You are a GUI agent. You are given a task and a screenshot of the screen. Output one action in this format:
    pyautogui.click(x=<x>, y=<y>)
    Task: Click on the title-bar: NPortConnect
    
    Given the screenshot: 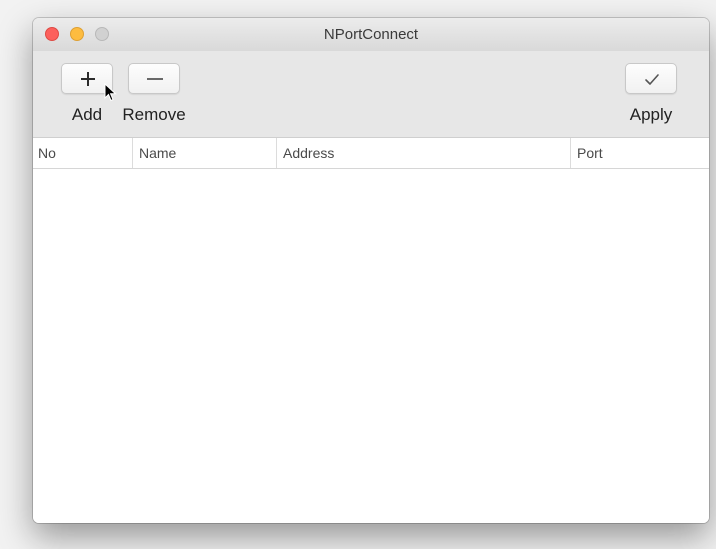 What is the action you would take?
    pyautogui.click(x=371, y=35)
    